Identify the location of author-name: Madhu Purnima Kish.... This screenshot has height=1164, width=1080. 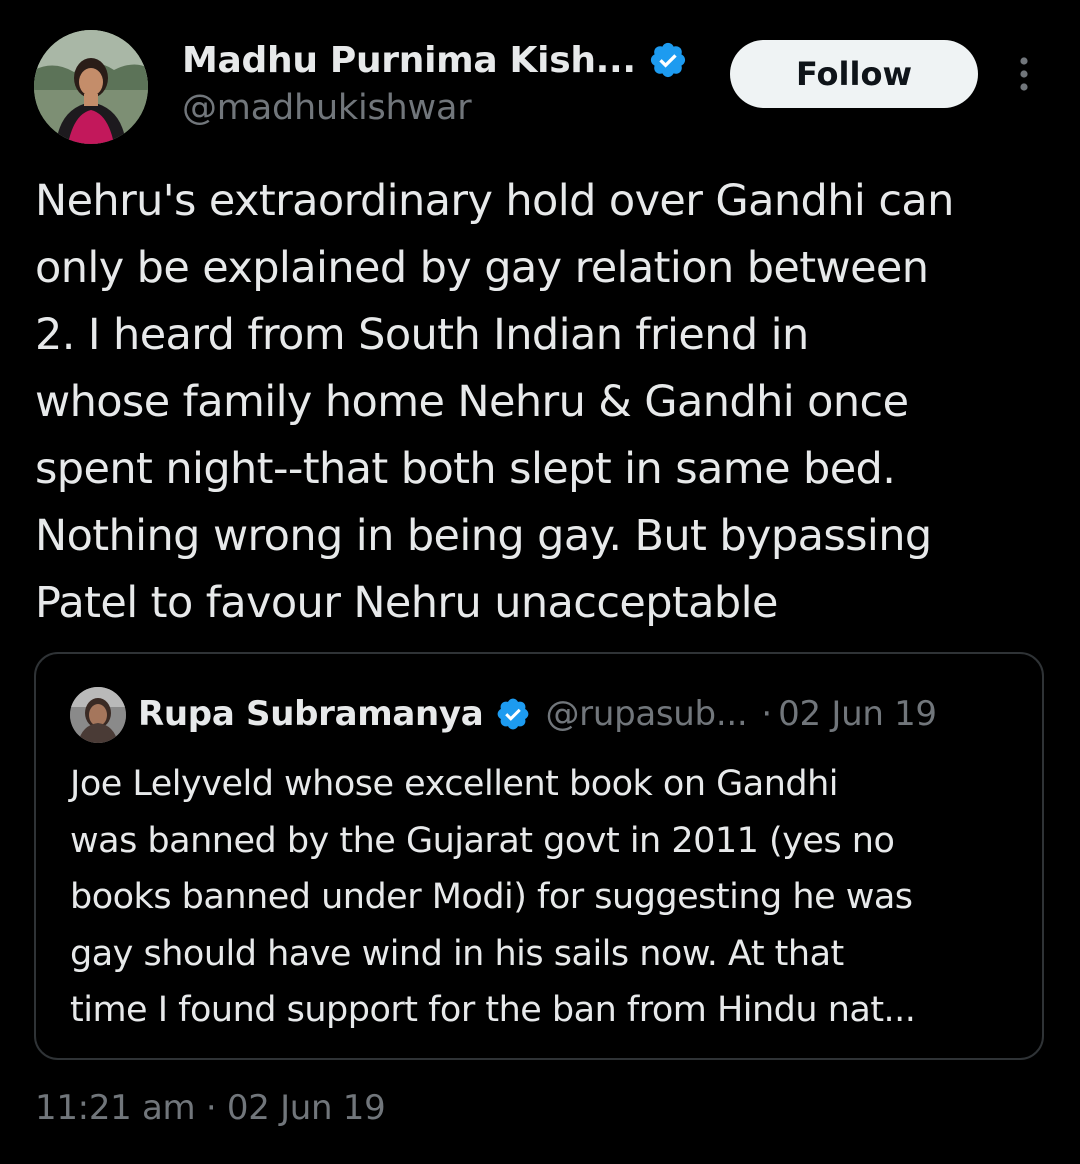
(409, 60).